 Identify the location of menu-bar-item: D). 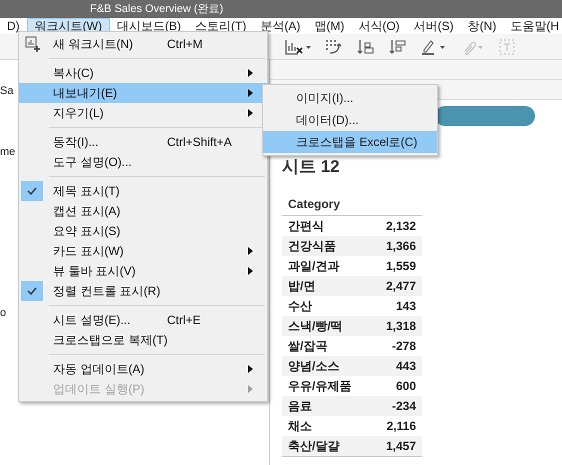
(13, 26).